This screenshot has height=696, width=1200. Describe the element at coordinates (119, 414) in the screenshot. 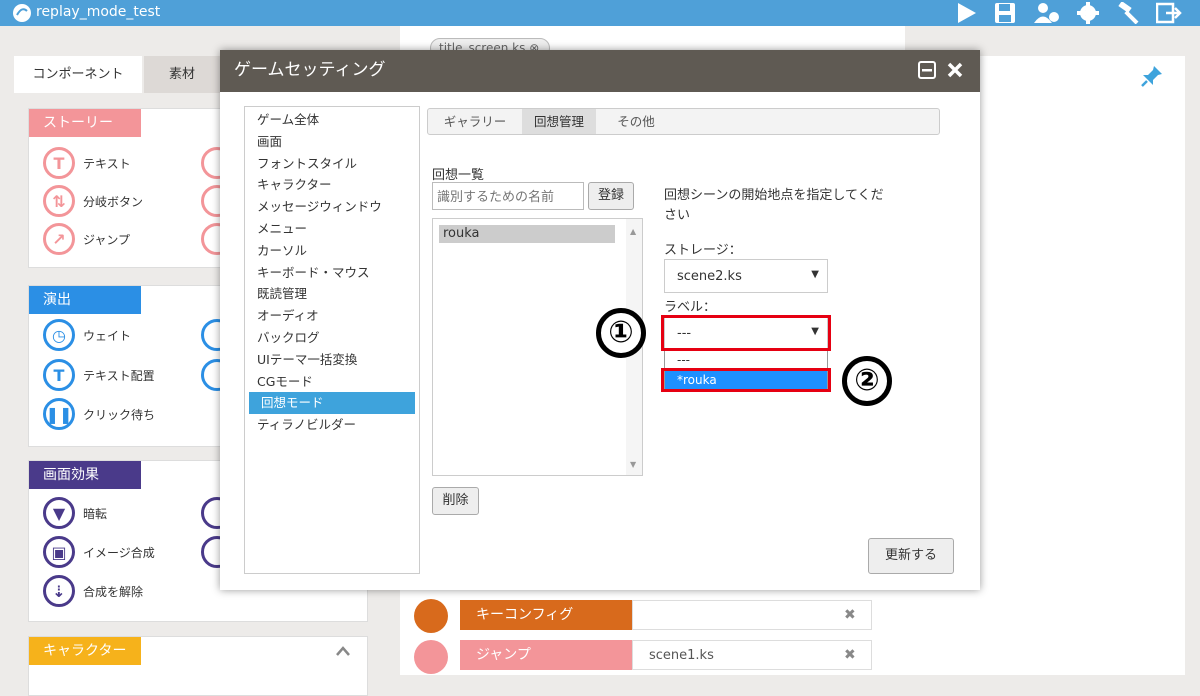

I see `comp-click-wait-label: クリック待ち` at that location.